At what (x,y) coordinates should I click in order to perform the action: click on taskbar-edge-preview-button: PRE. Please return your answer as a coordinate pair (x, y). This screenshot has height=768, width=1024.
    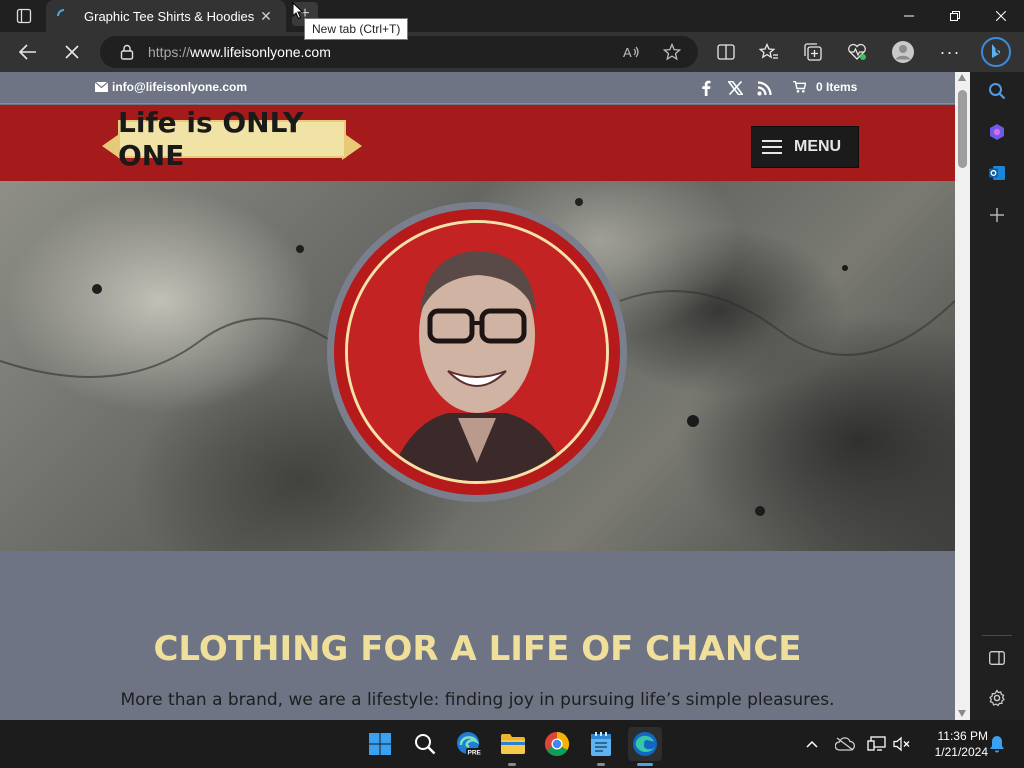
    Looking at the image, I should click on (469, 744).